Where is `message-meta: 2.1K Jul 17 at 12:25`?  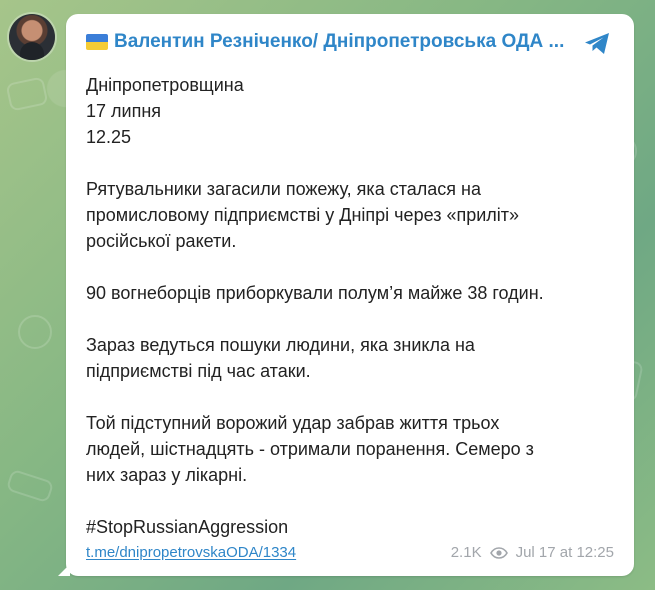
message-meta: 2.1K Jul 17 at 12:25 is located at coordinates (532, 552).